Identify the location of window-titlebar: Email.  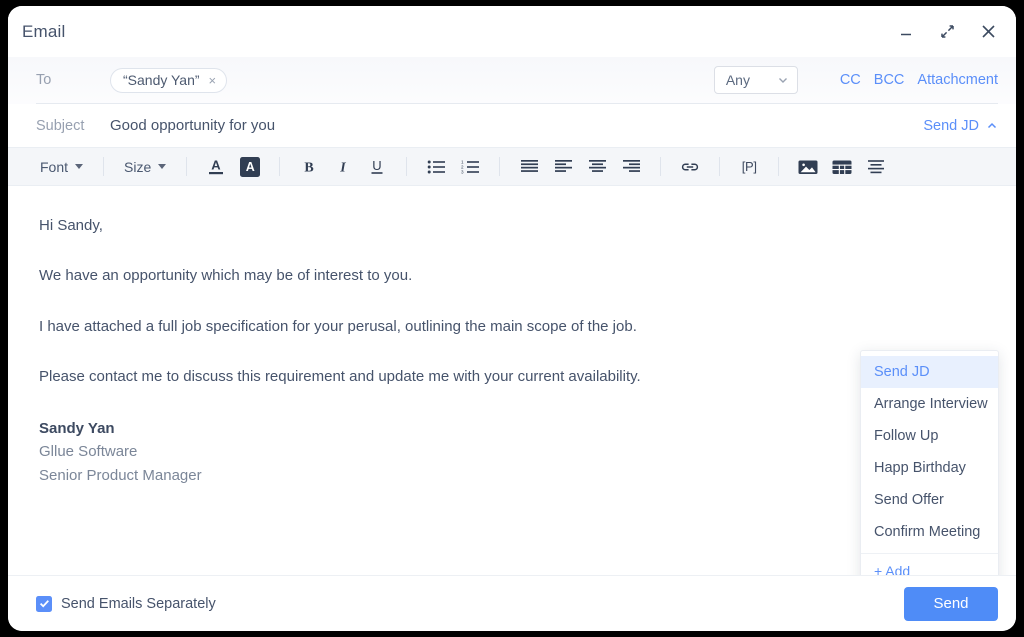
(512, 31).